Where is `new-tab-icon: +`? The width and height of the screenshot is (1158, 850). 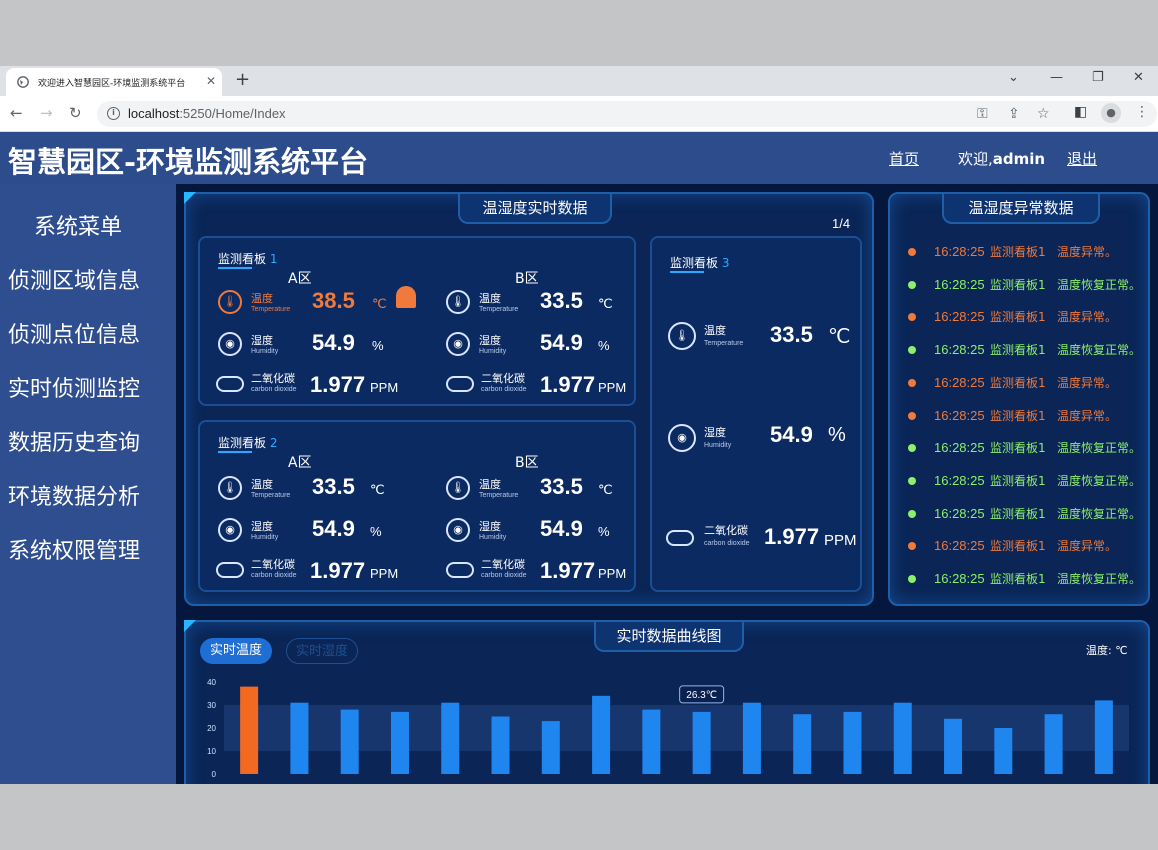
new-tab-icon: + is located at coordinates (242, 79).